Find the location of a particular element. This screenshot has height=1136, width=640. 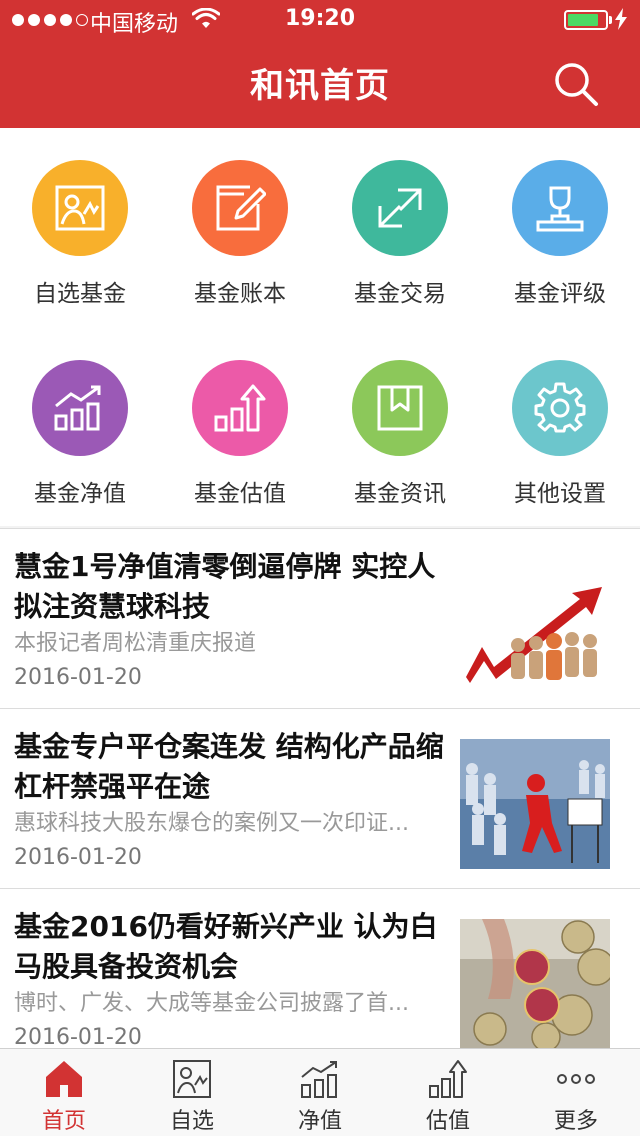

grid-item-fund-rating: 基金评级 is located at coordinates (560, 227).